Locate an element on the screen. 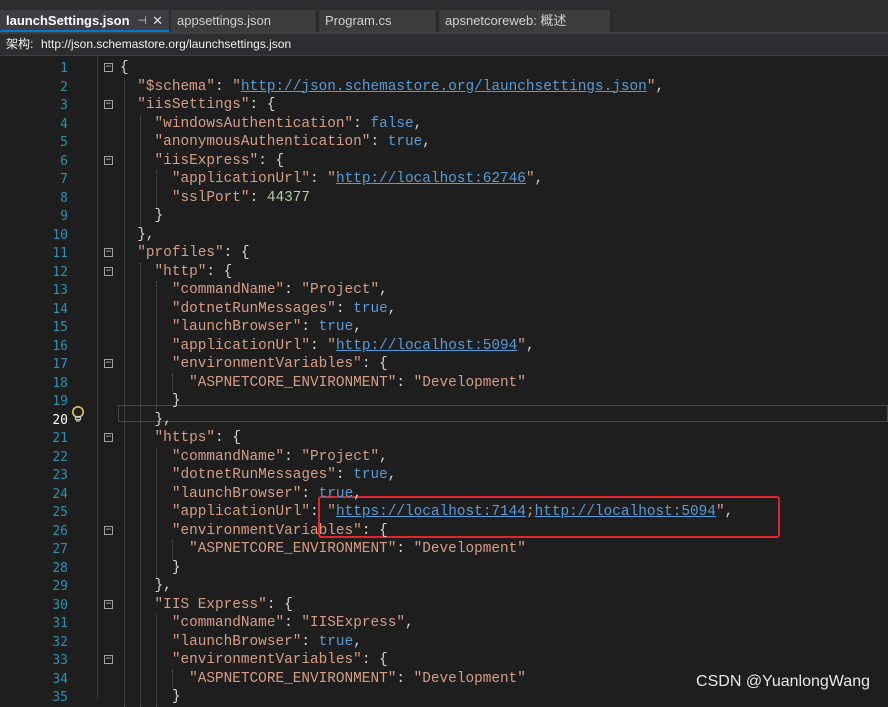 The width and height of the screenshot is (888, 707). code-line: 24 "launchBrowser": true, is located at coordinates (444, 494).